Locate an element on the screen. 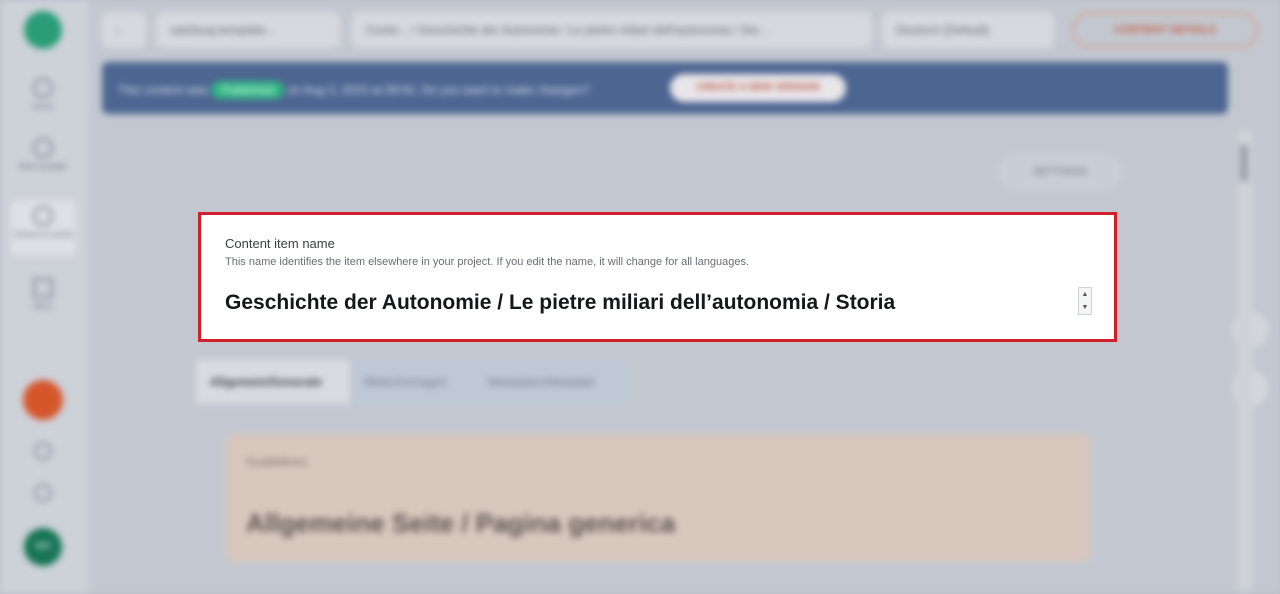  tab-allgemein: Allgemein/Generale is located at coordinates (273, 382).